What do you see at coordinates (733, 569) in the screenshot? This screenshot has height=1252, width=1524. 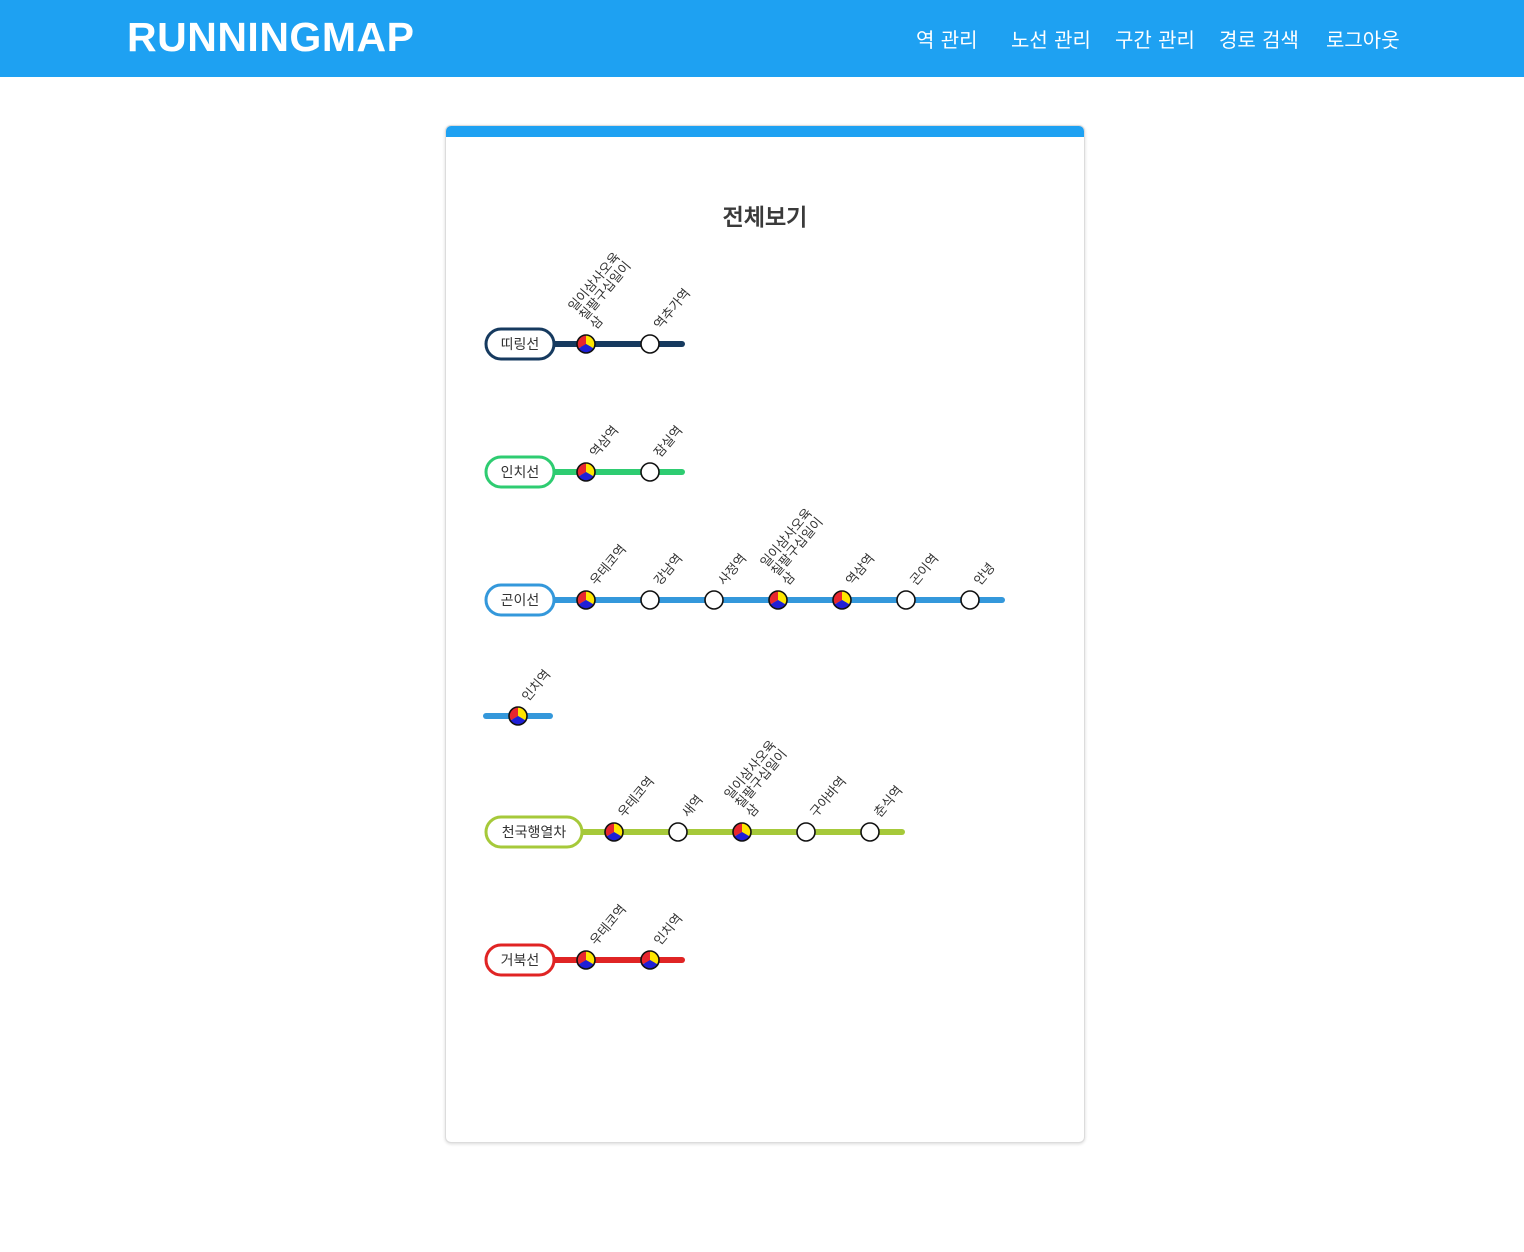 I see `station-label: 사정역` at bounding box center [733, 569].